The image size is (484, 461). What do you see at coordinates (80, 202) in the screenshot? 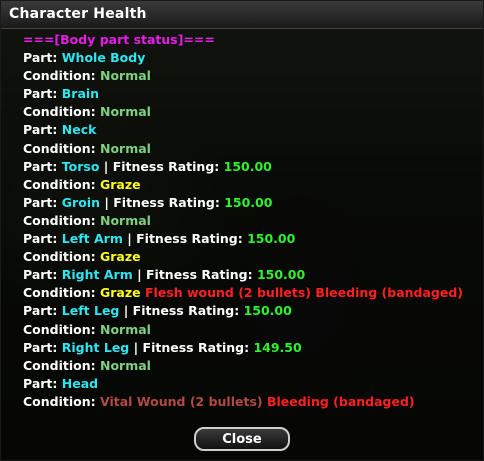
I see `part-name: Groin` at bounding box center [80, 202].